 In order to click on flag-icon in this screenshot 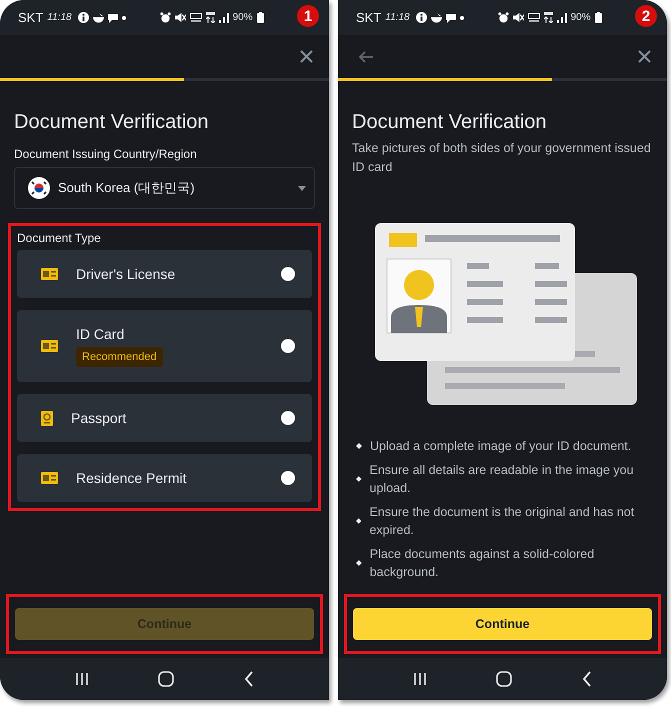, I will do `click(39, 188)`.